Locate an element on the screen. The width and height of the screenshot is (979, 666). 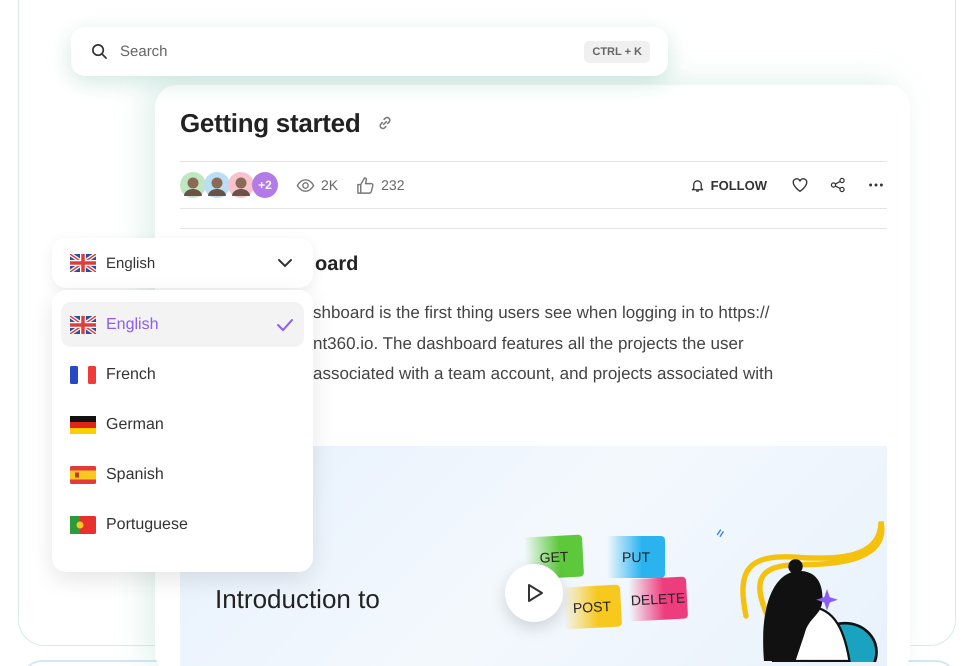
video-title: Introduction to is located at coordinates (297, 599).